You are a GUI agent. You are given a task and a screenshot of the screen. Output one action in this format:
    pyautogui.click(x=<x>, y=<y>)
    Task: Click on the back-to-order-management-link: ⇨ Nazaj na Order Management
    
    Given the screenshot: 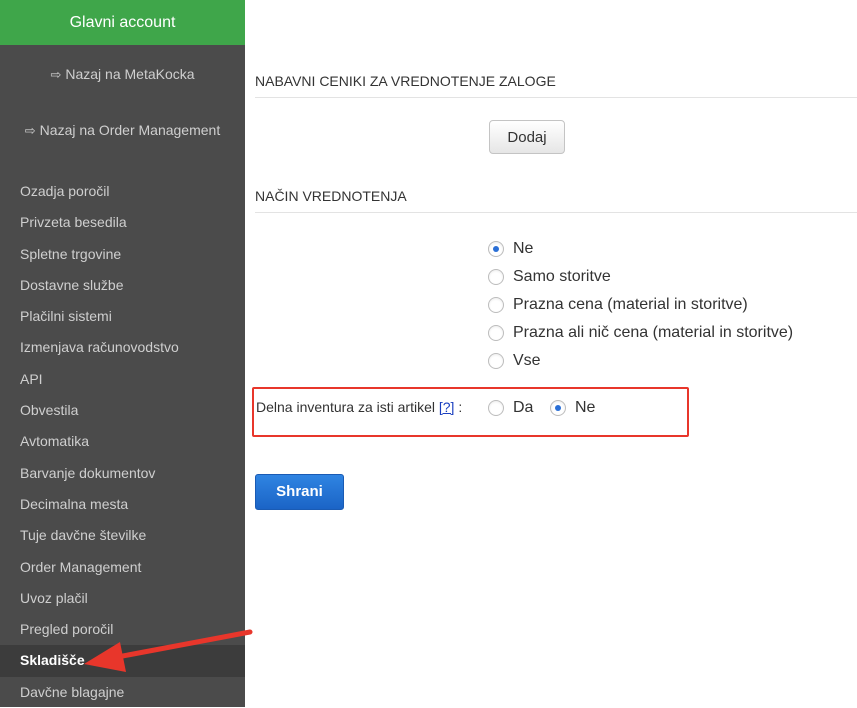 What is the action you would take?
    pyautogui.click(x=122, y=130)
    